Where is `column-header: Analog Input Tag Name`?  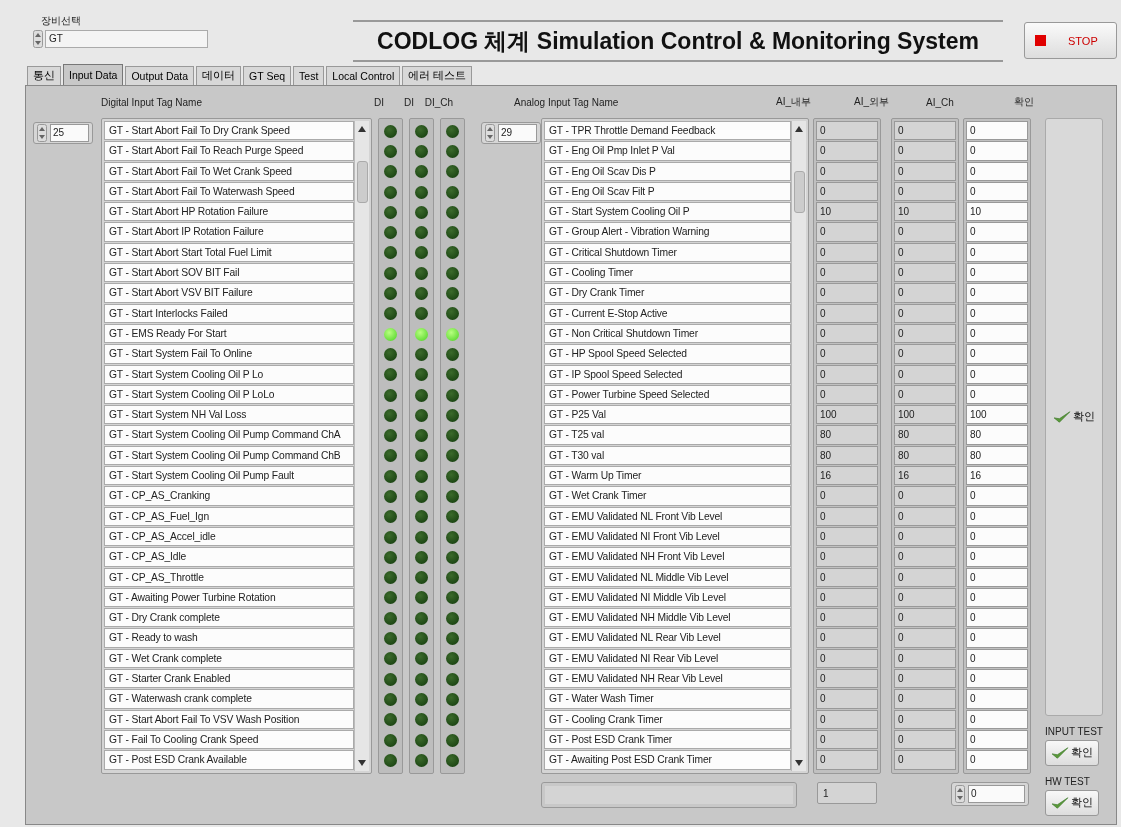
column-header: Analog Input Tag Name is located at coordinates (567, 102).